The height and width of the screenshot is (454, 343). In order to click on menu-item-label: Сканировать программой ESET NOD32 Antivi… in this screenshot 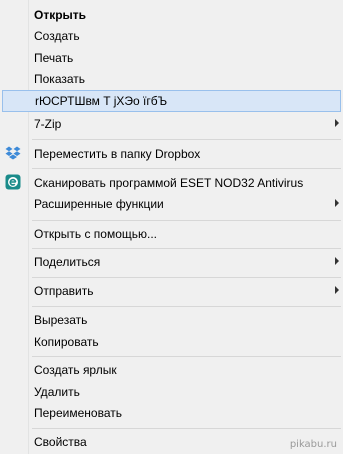, I will do `click(169, 183)`.